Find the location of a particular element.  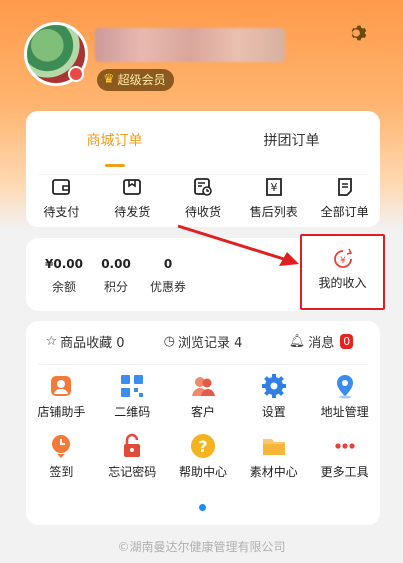

coupons-label: 优惠券 is located at coordinates (167, 287).